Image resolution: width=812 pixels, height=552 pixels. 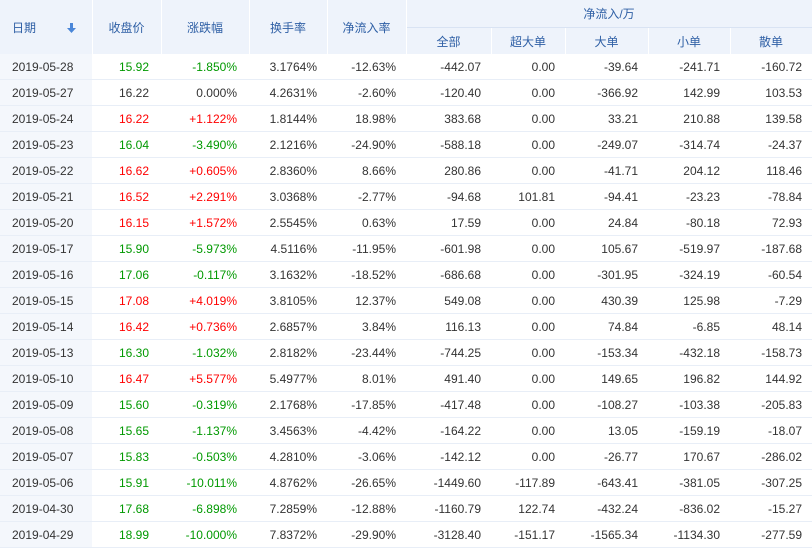 What do you see at coordinates (689, 300) in the screenshot?
I see `small-cell: 125.98` at bounding box center [689, 300].